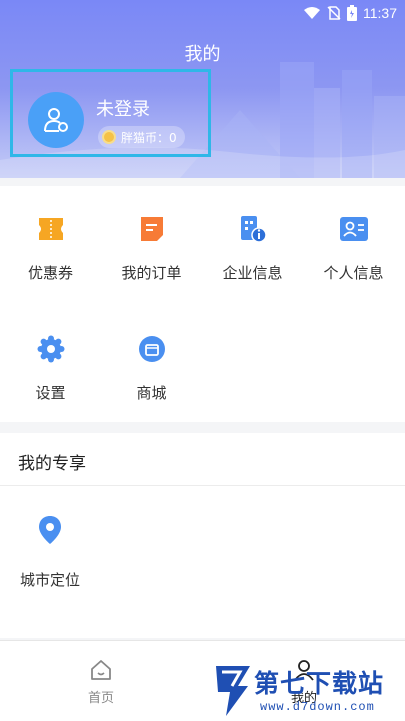  What do you see at coordinates (50, 248) in the screenshot?
I see `menu-item-coupon: 优惠券` at bounding box center [50, 248].